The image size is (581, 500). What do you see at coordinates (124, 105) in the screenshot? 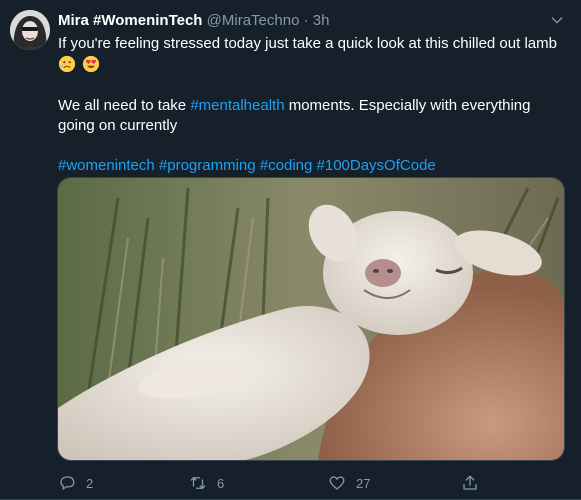
I see `line2-prefix: We all need to take` at bounding box center [124, 105].